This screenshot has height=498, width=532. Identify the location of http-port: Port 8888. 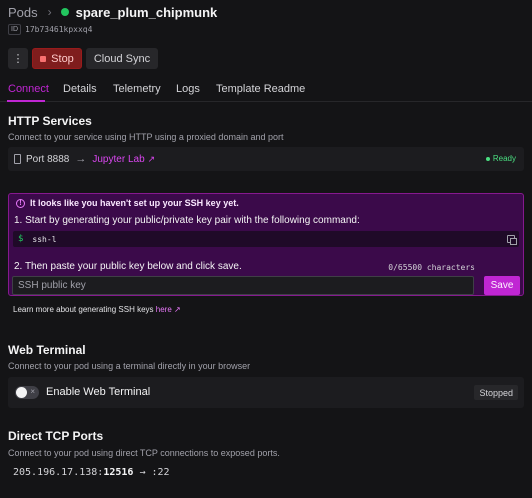
(48, 159).